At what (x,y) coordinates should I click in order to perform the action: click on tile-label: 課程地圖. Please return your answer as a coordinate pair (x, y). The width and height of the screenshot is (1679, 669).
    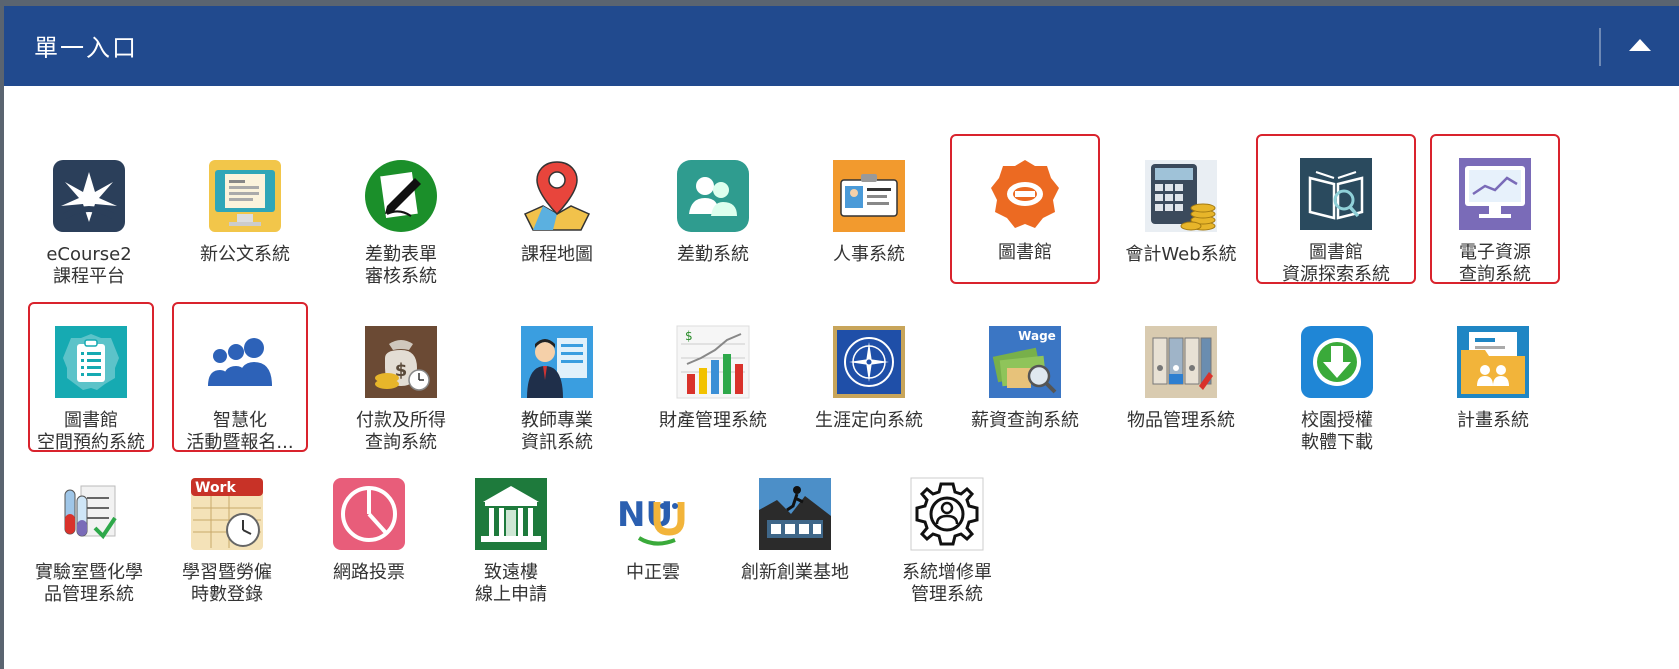
    Looking at the image, I should click on (557, 254).